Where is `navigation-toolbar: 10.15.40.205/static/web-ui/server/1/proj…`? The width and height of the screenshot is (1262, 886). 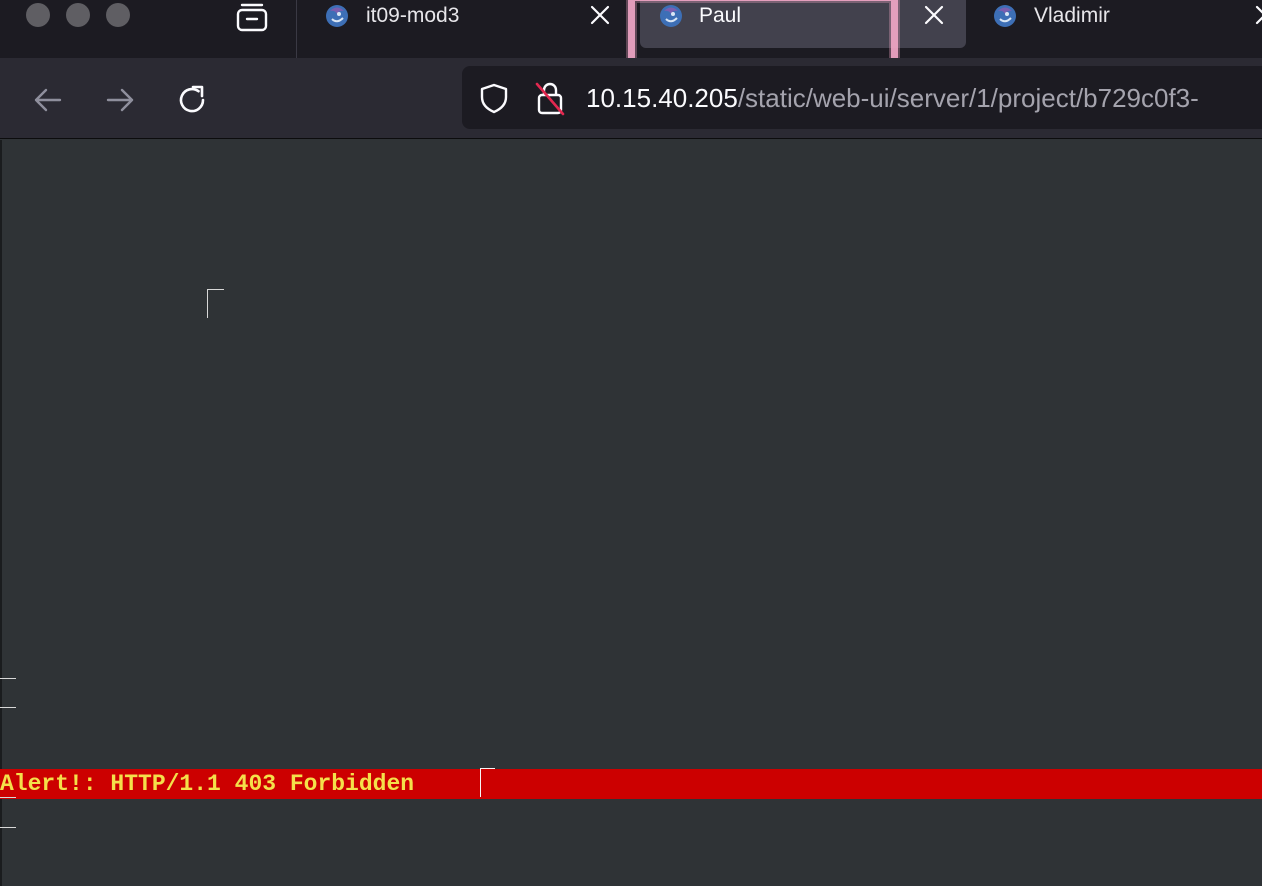
navigation-toolbar: 10.15.40.205/static/web-ui/server/1/proj… is located at coordinates (631, 98).